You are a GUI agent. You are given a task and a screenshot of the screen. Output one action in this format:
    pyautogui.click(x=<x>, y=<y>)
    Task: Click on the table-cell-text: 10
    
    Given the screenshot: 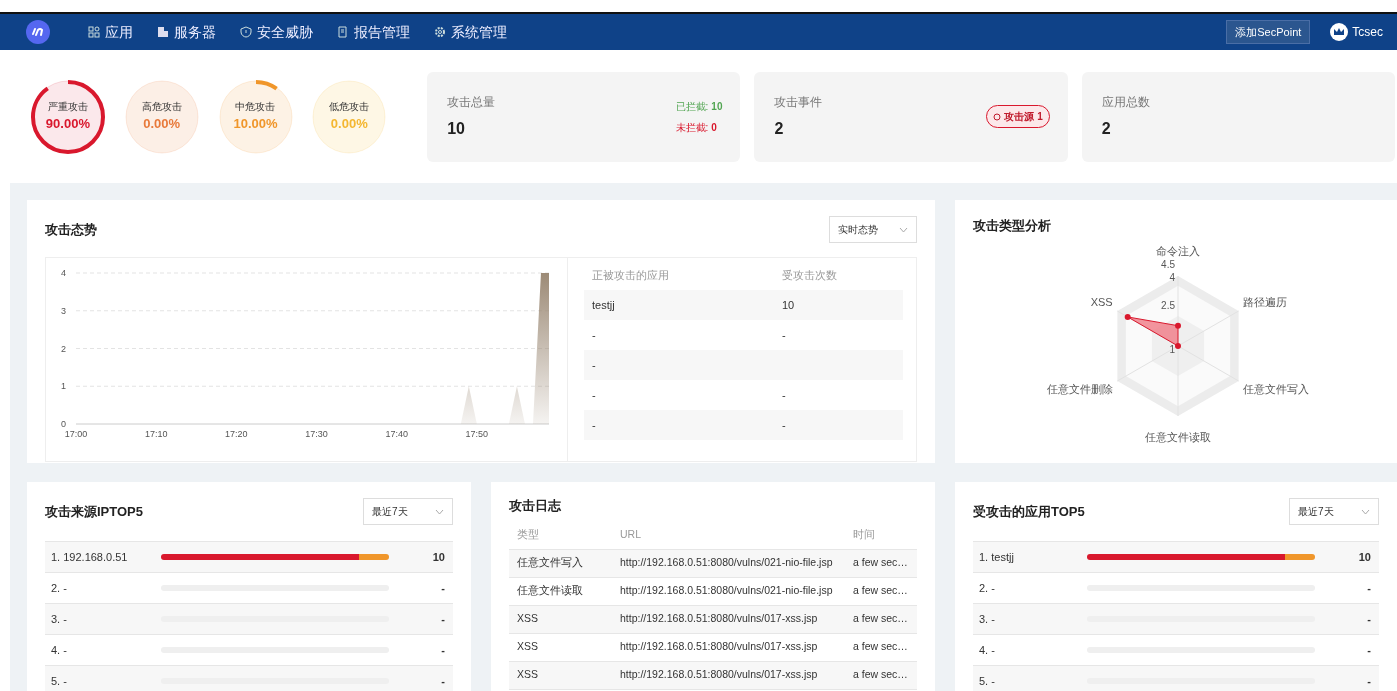 What is the action you would take?
    pyautogui.click(x=788, y=305)
    